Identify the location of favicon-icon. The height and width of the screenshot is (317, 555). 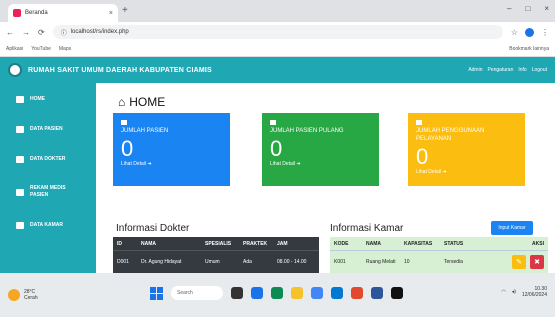
(17, 13).